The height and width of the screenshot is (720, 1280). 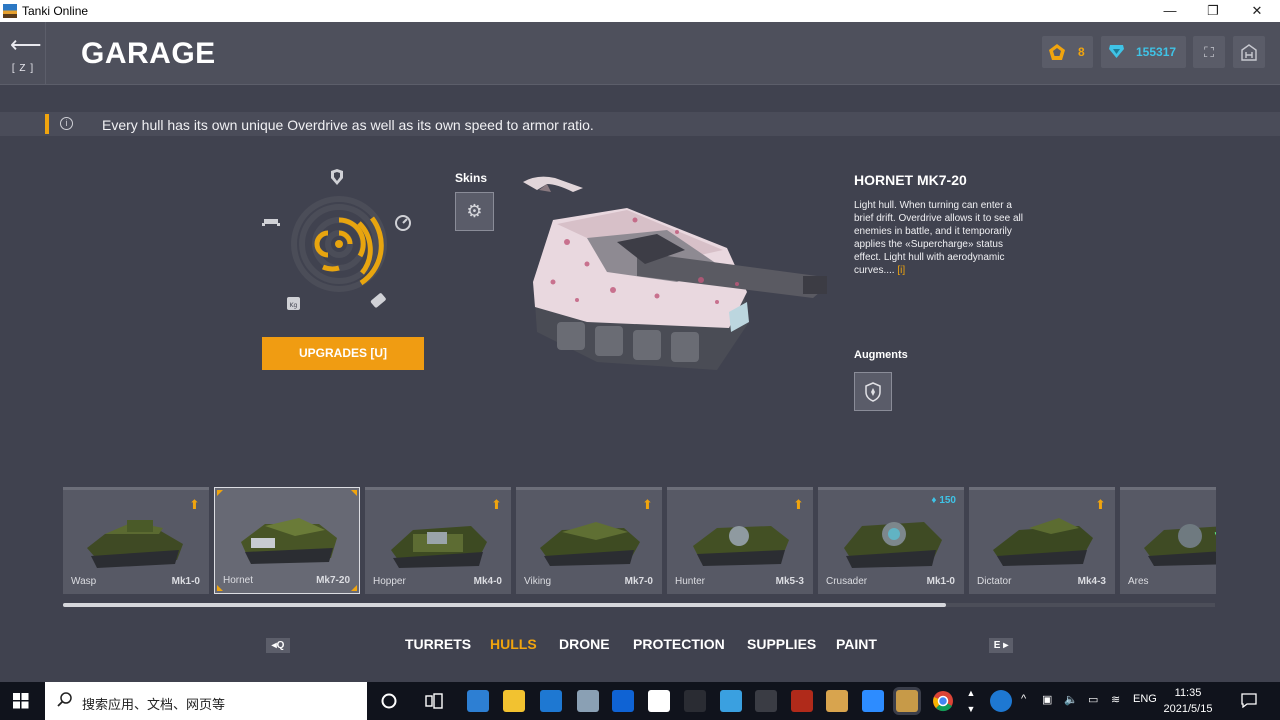 What do you see at coordinates (1091, 581) in the screenshot?
I see `hull-card-mk: Mk4-3` at bounding box center [1091, 581].